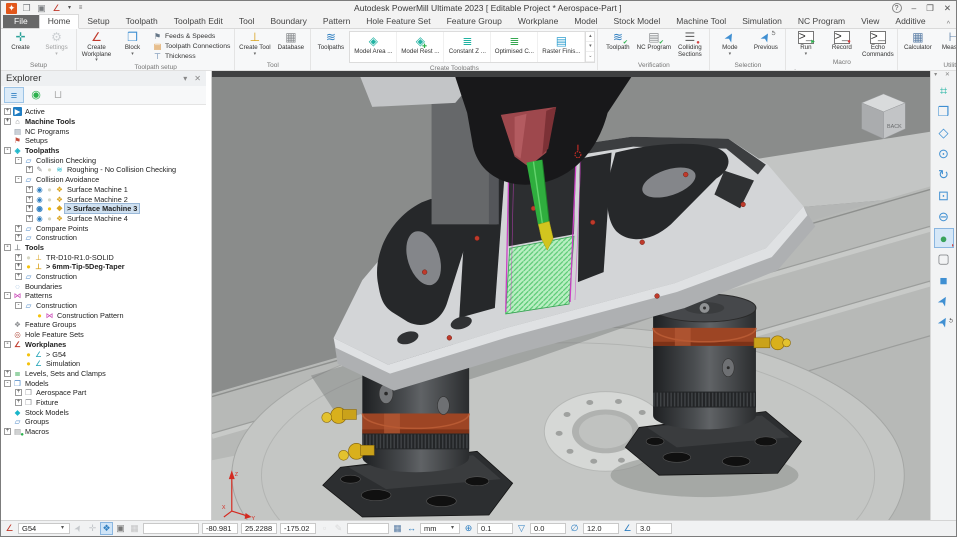 The image size is (957, 537). Describe the element at coordinates (254, 45) in the screenshot. I see `ribbon-button-create-tool: ⊥ Create Tool ▾` at that location.